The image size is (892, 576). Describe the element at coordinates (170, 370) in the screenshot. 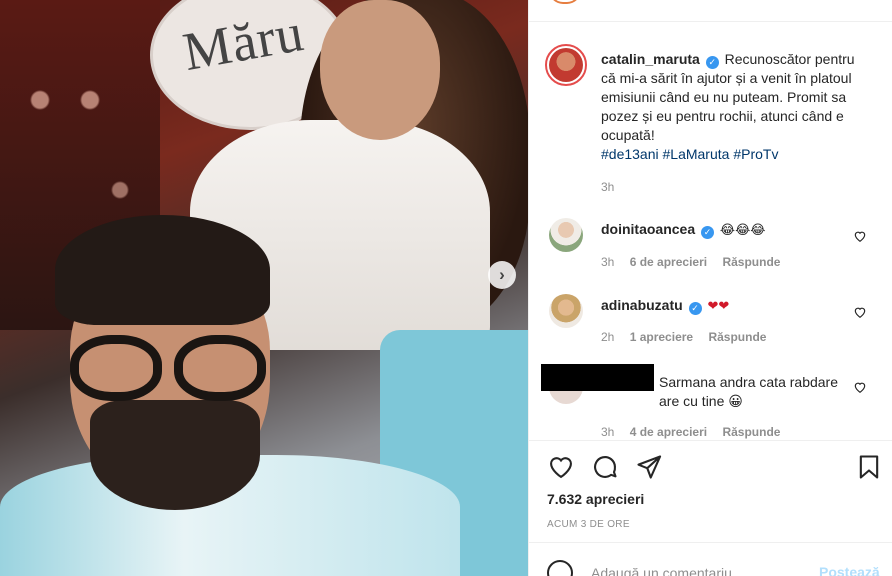

I see `glasses` at that location.